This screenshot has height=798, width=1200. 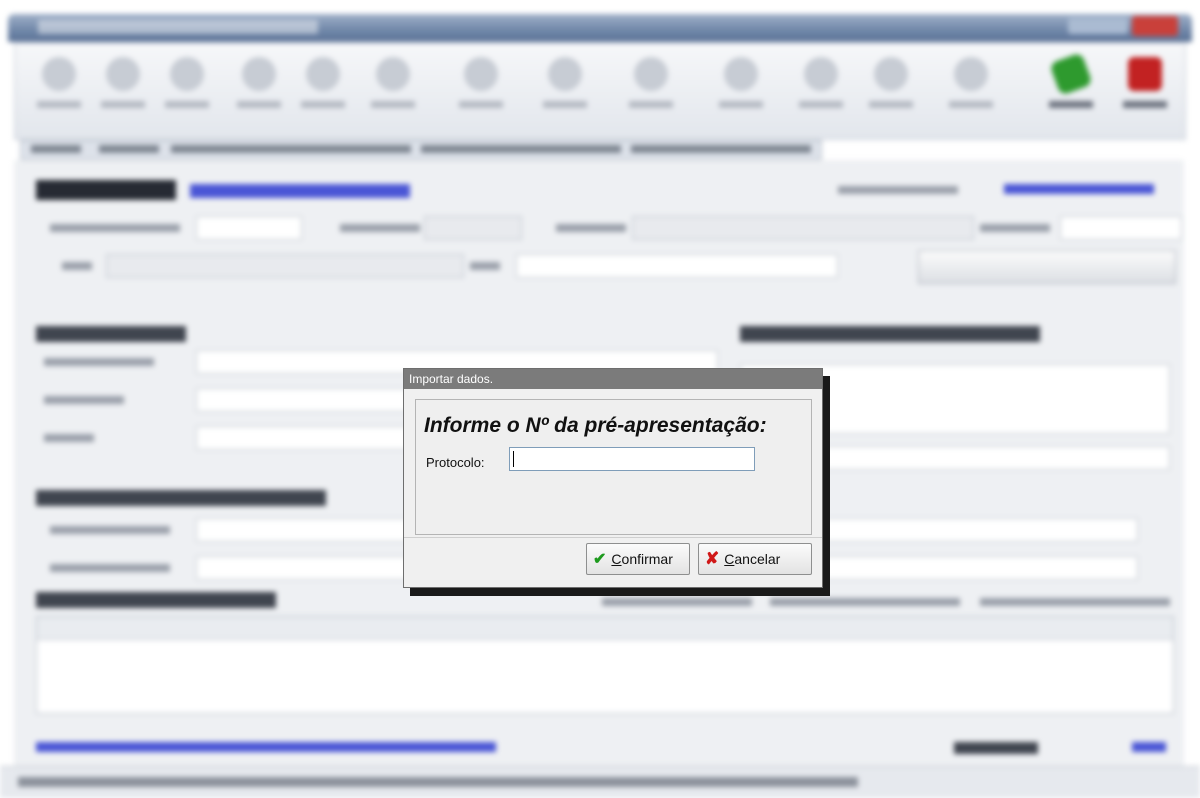 I want to click on x-icon: ✘, so click(x=712, y=558).